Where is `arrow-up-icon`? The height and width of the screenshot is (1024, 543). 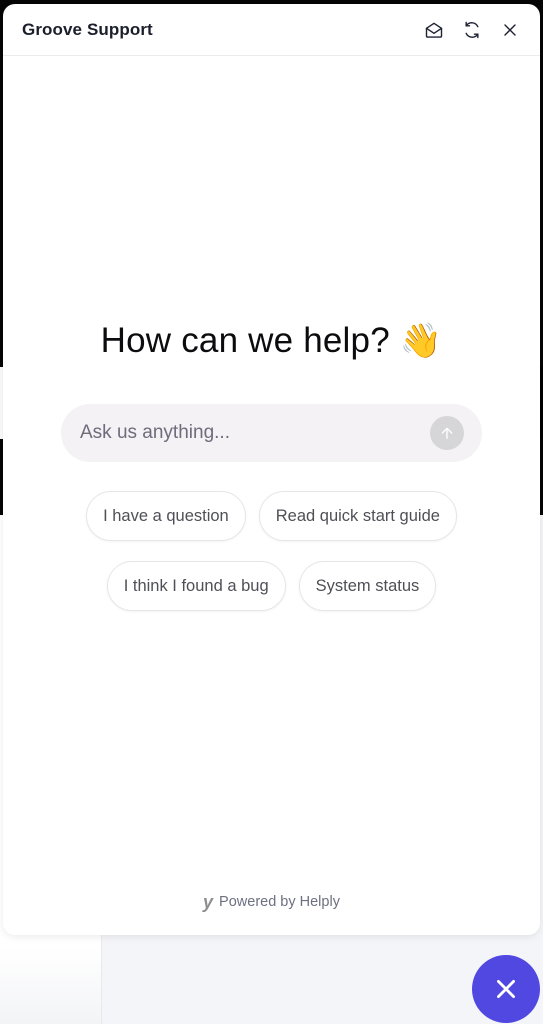 arrow-up-icon is located at coordinates (447, 433).